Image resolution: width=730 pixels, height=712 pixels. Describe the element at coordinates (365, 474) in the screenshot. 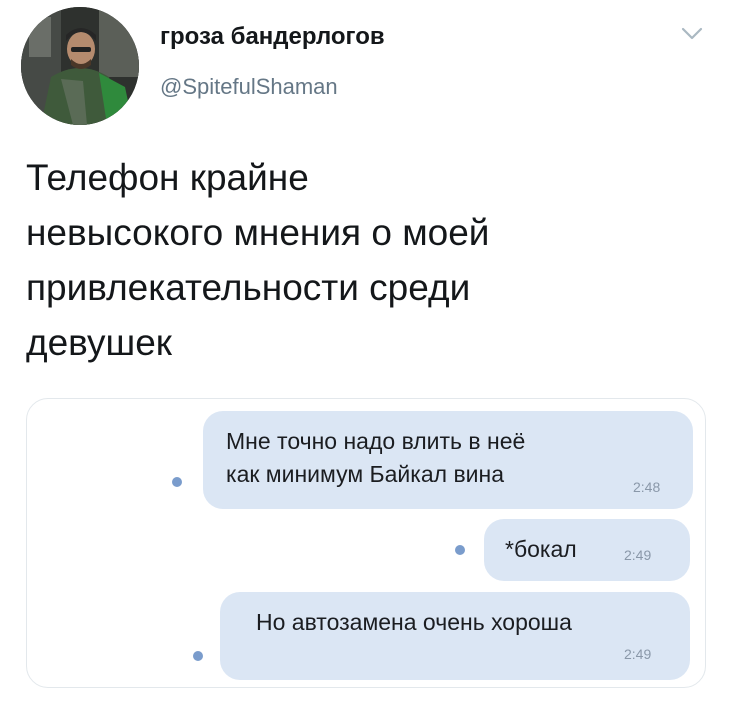

I see `message-text: как минимум Байкал вина` at that location.